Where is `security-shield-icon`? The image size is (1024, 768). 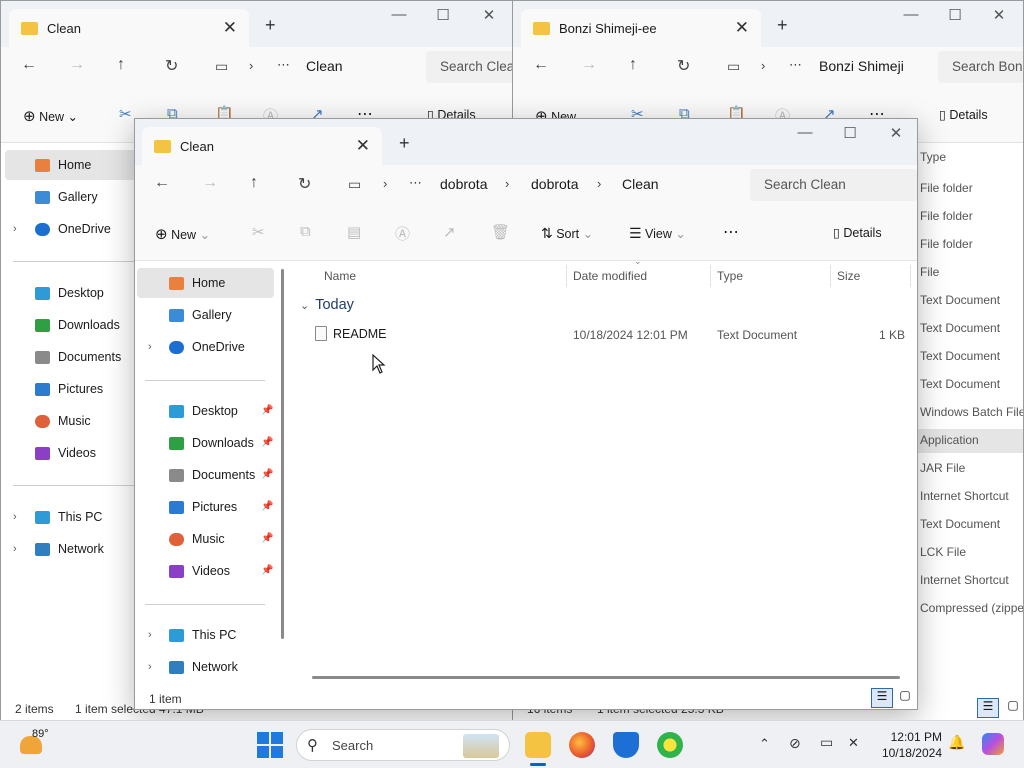
security-shield-icon is located at coordinates (626, 745).